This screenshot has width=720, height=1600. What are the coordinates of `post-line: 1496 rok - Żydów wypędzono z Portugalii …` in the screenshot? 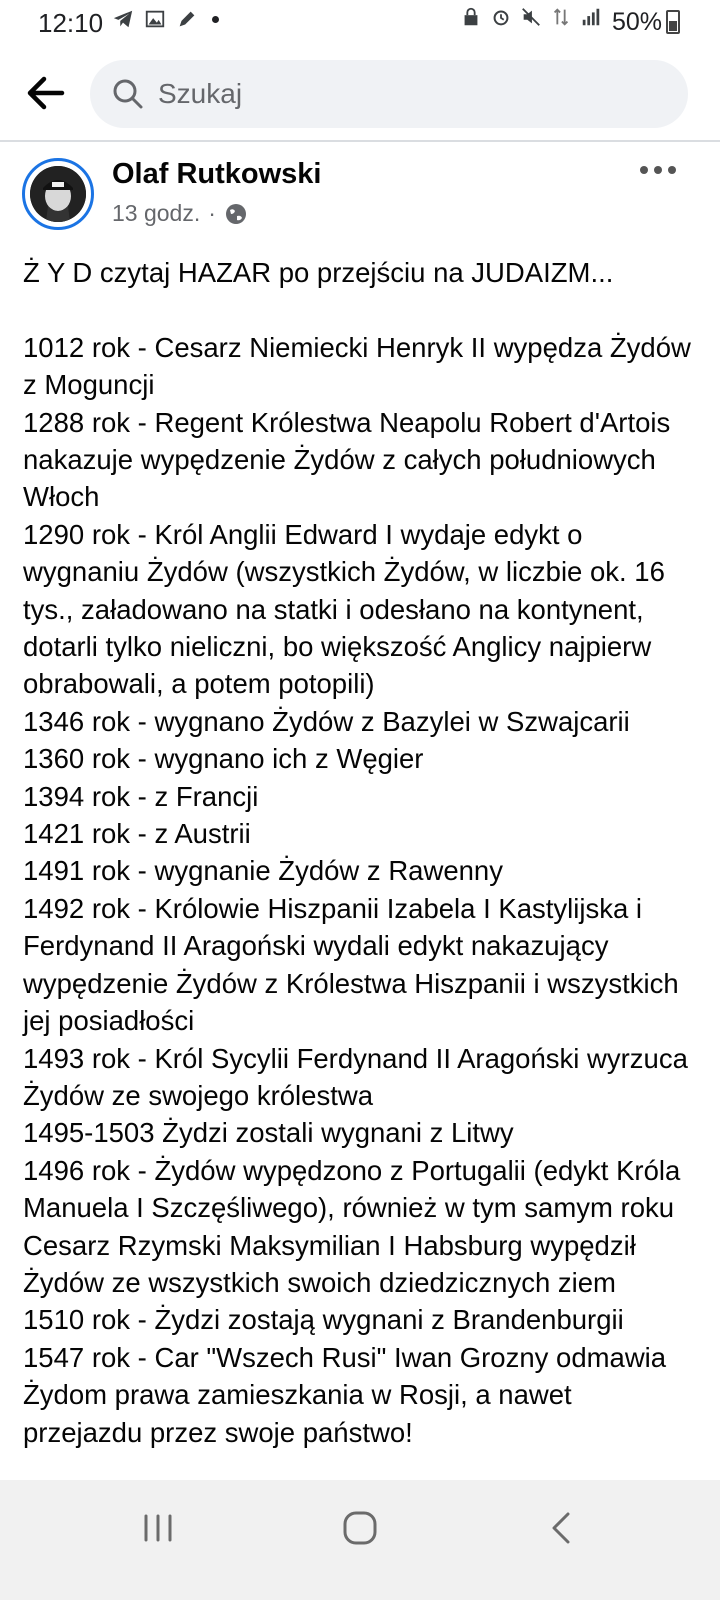 It's located at (355, 1226).